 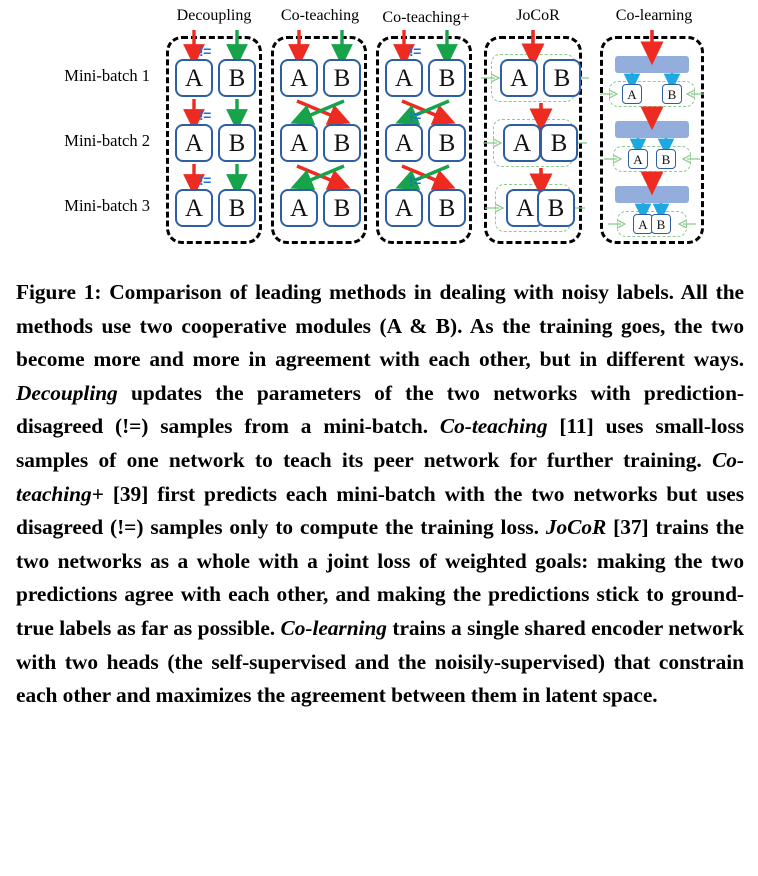 What do you see at coordinates (652, 159) in the screenshot?
I see `agreement-group-co-learning-row2` at bounding box center [652, 159].